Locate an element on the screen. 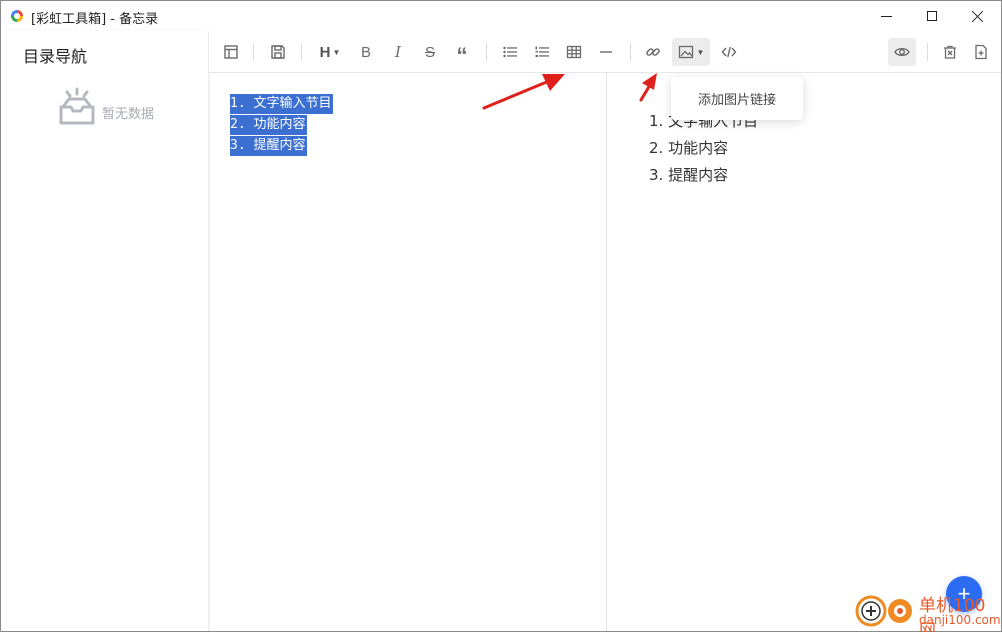 The height and width of the screenshot is (632, 1002). table-icon is located at coordinates (574, 52).